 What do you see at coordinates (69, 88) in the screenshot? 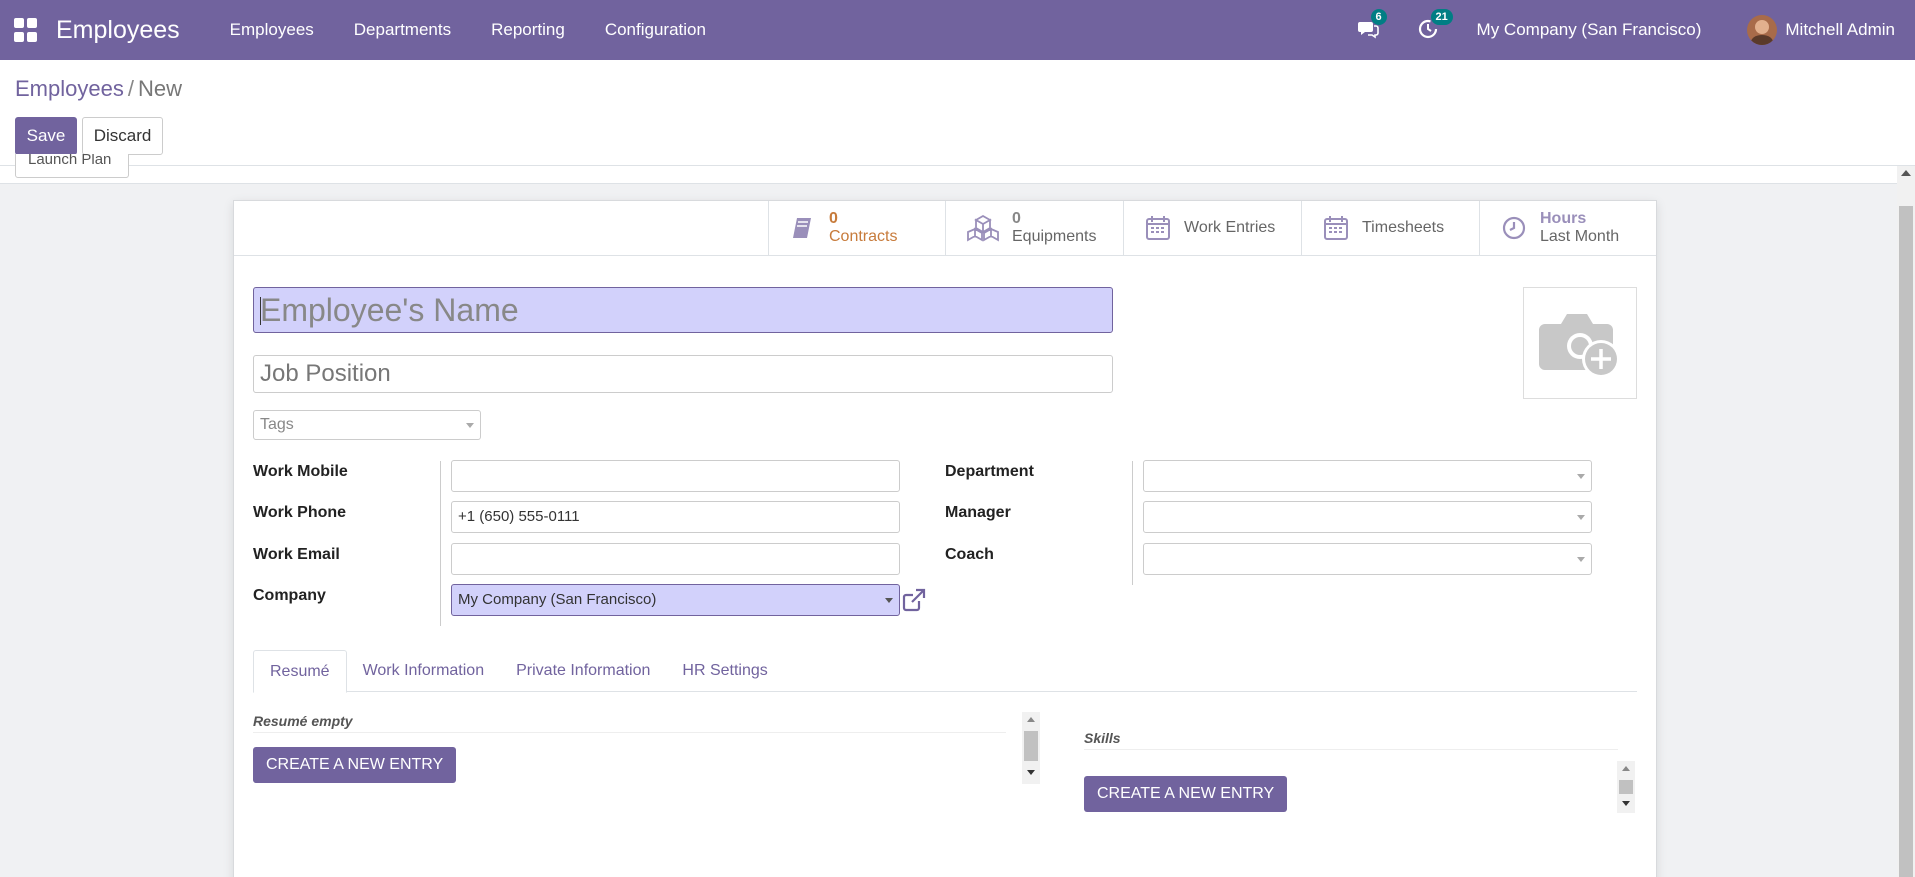
I see `breadcrumb-employees: Employees` at bounding box center [69, 88].